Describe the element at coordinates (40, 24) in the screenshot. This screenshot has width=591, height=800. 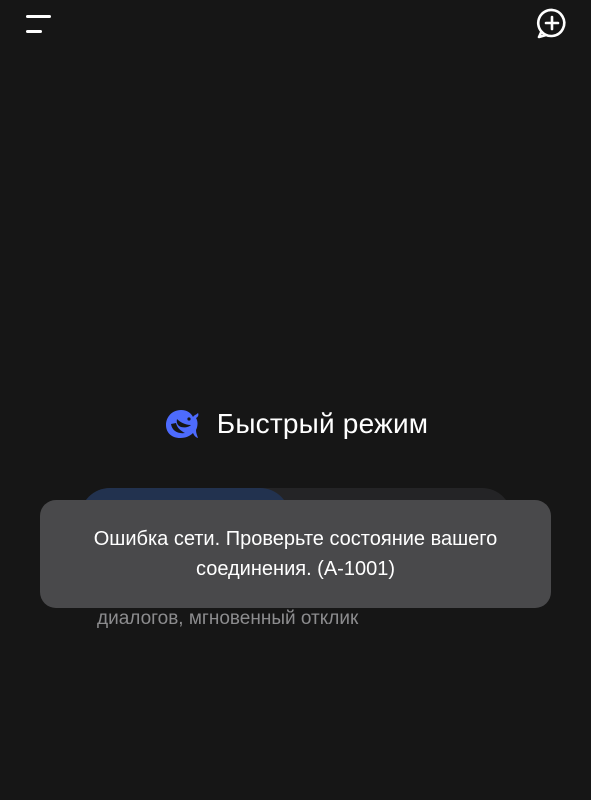
I see `menu-button` at that location.